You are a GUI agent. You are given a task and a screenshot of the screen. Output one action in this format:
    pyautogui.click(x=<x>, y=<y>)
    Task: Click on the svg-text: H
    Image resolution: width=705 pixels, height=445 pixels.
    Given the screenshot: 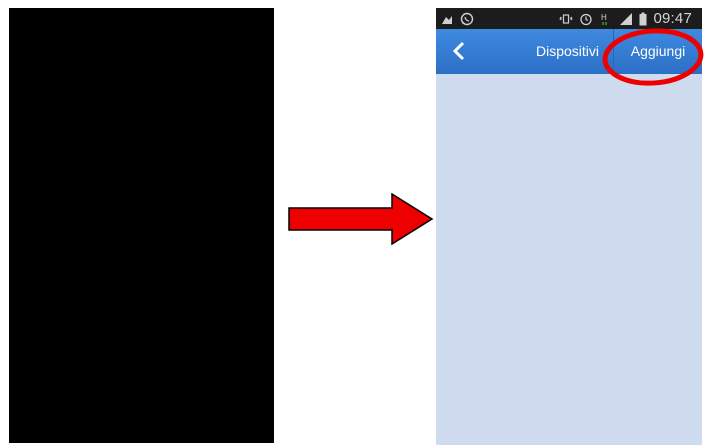 What is the action you would take?
    pyautogui.click(x=604, y=17)
    